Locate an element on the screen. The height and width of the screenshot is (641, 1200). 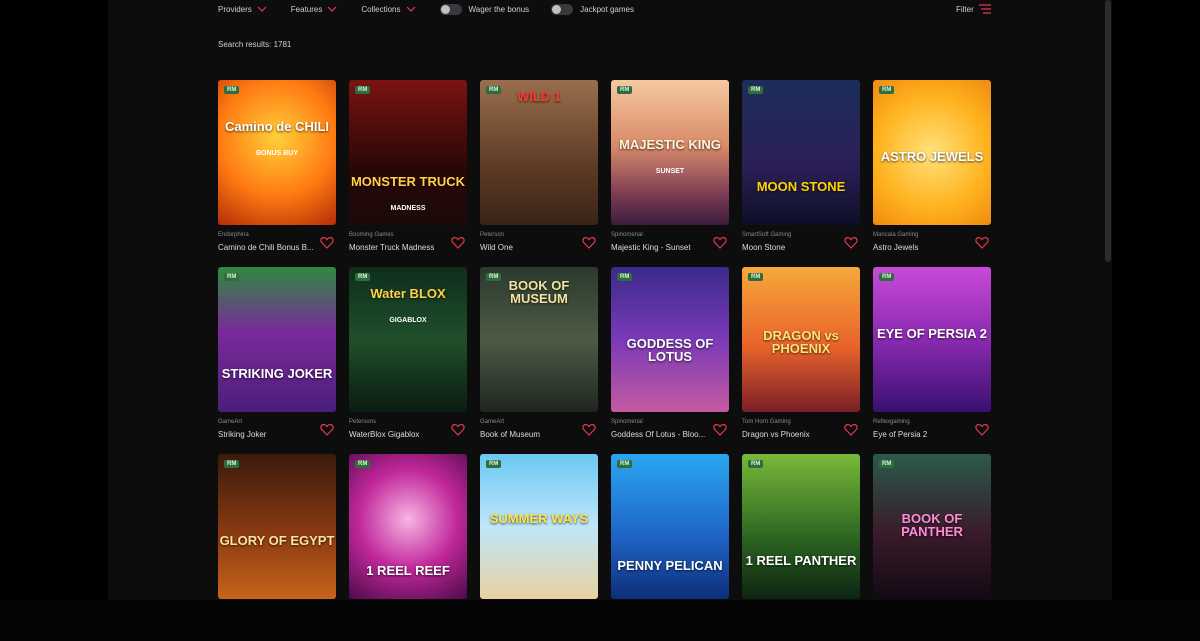
game-logo-art: MOON STONE is located at coordinates (801, 186).